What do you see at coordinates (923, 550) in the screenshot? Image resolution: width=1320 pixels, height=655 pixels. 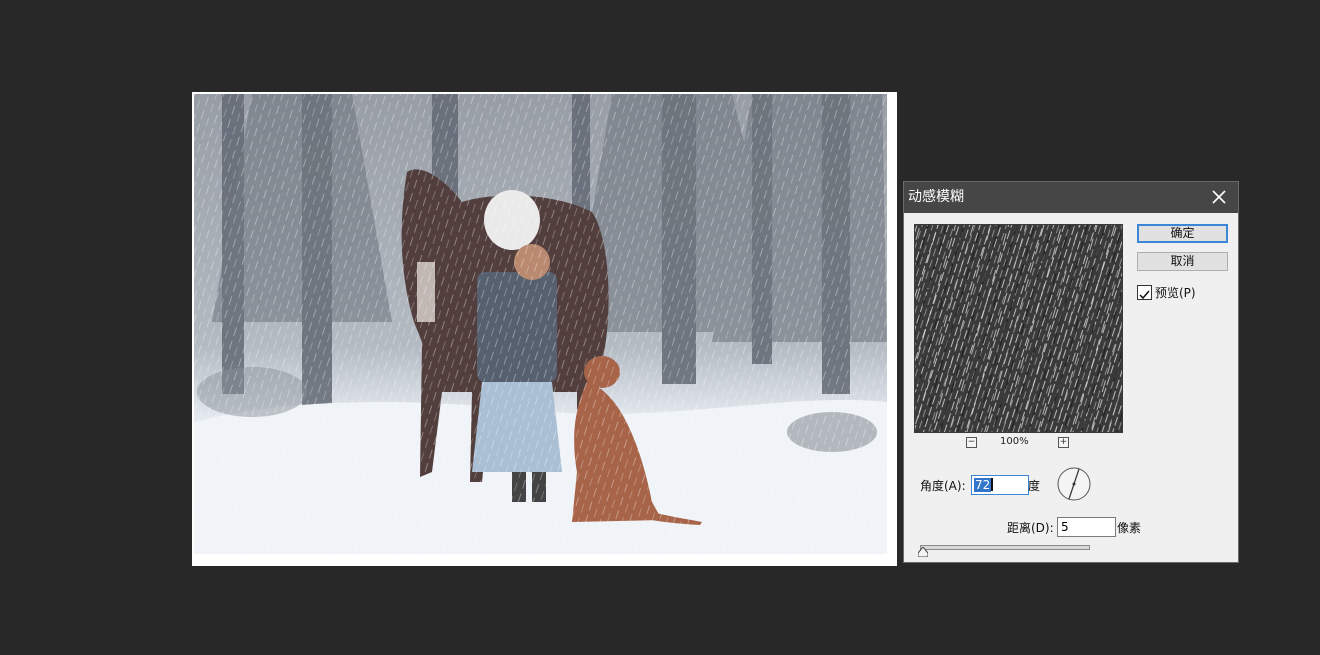 I see `distance-slider-thumb` at bounding box center [923, 550].